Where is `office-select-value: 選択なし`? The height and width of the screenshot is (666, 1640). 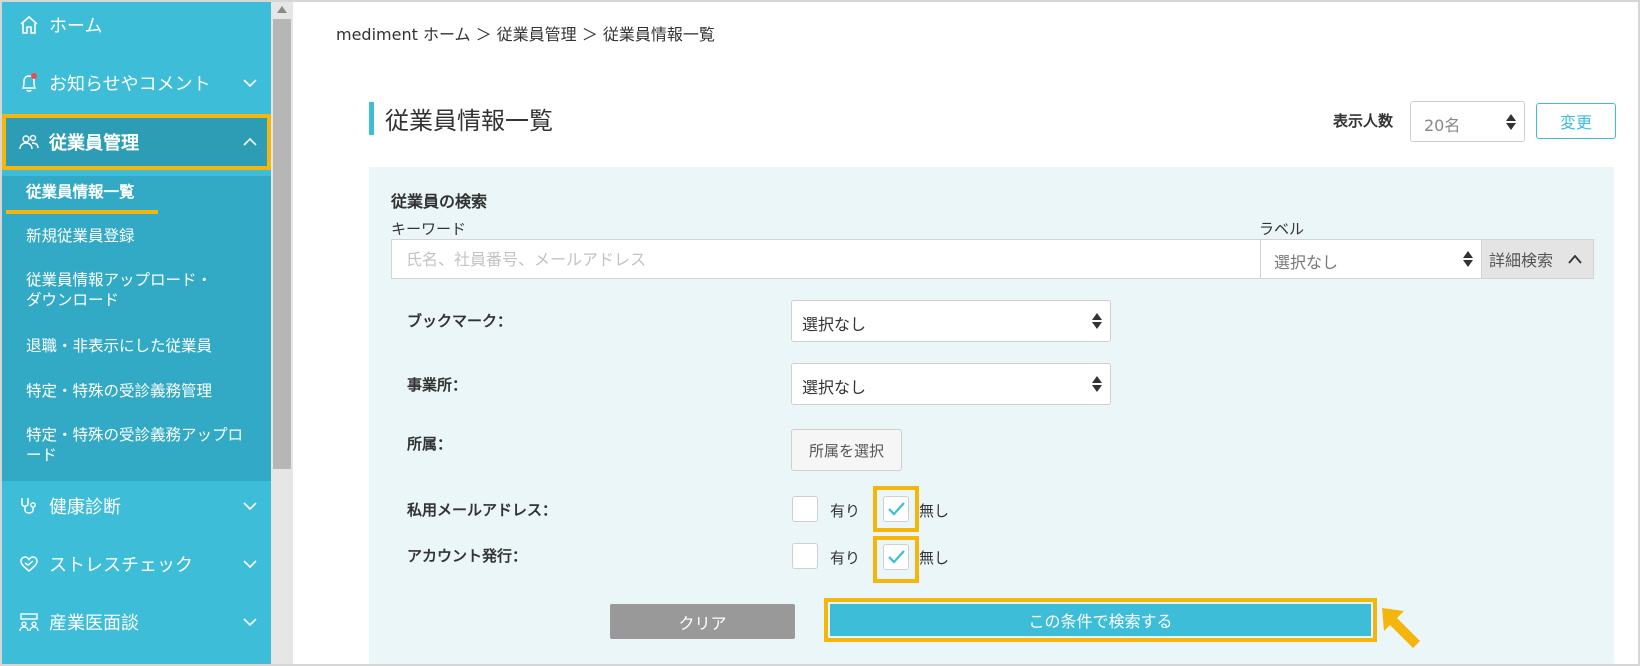
office-select-value: 選択なし is located at coordinates (834, 387).